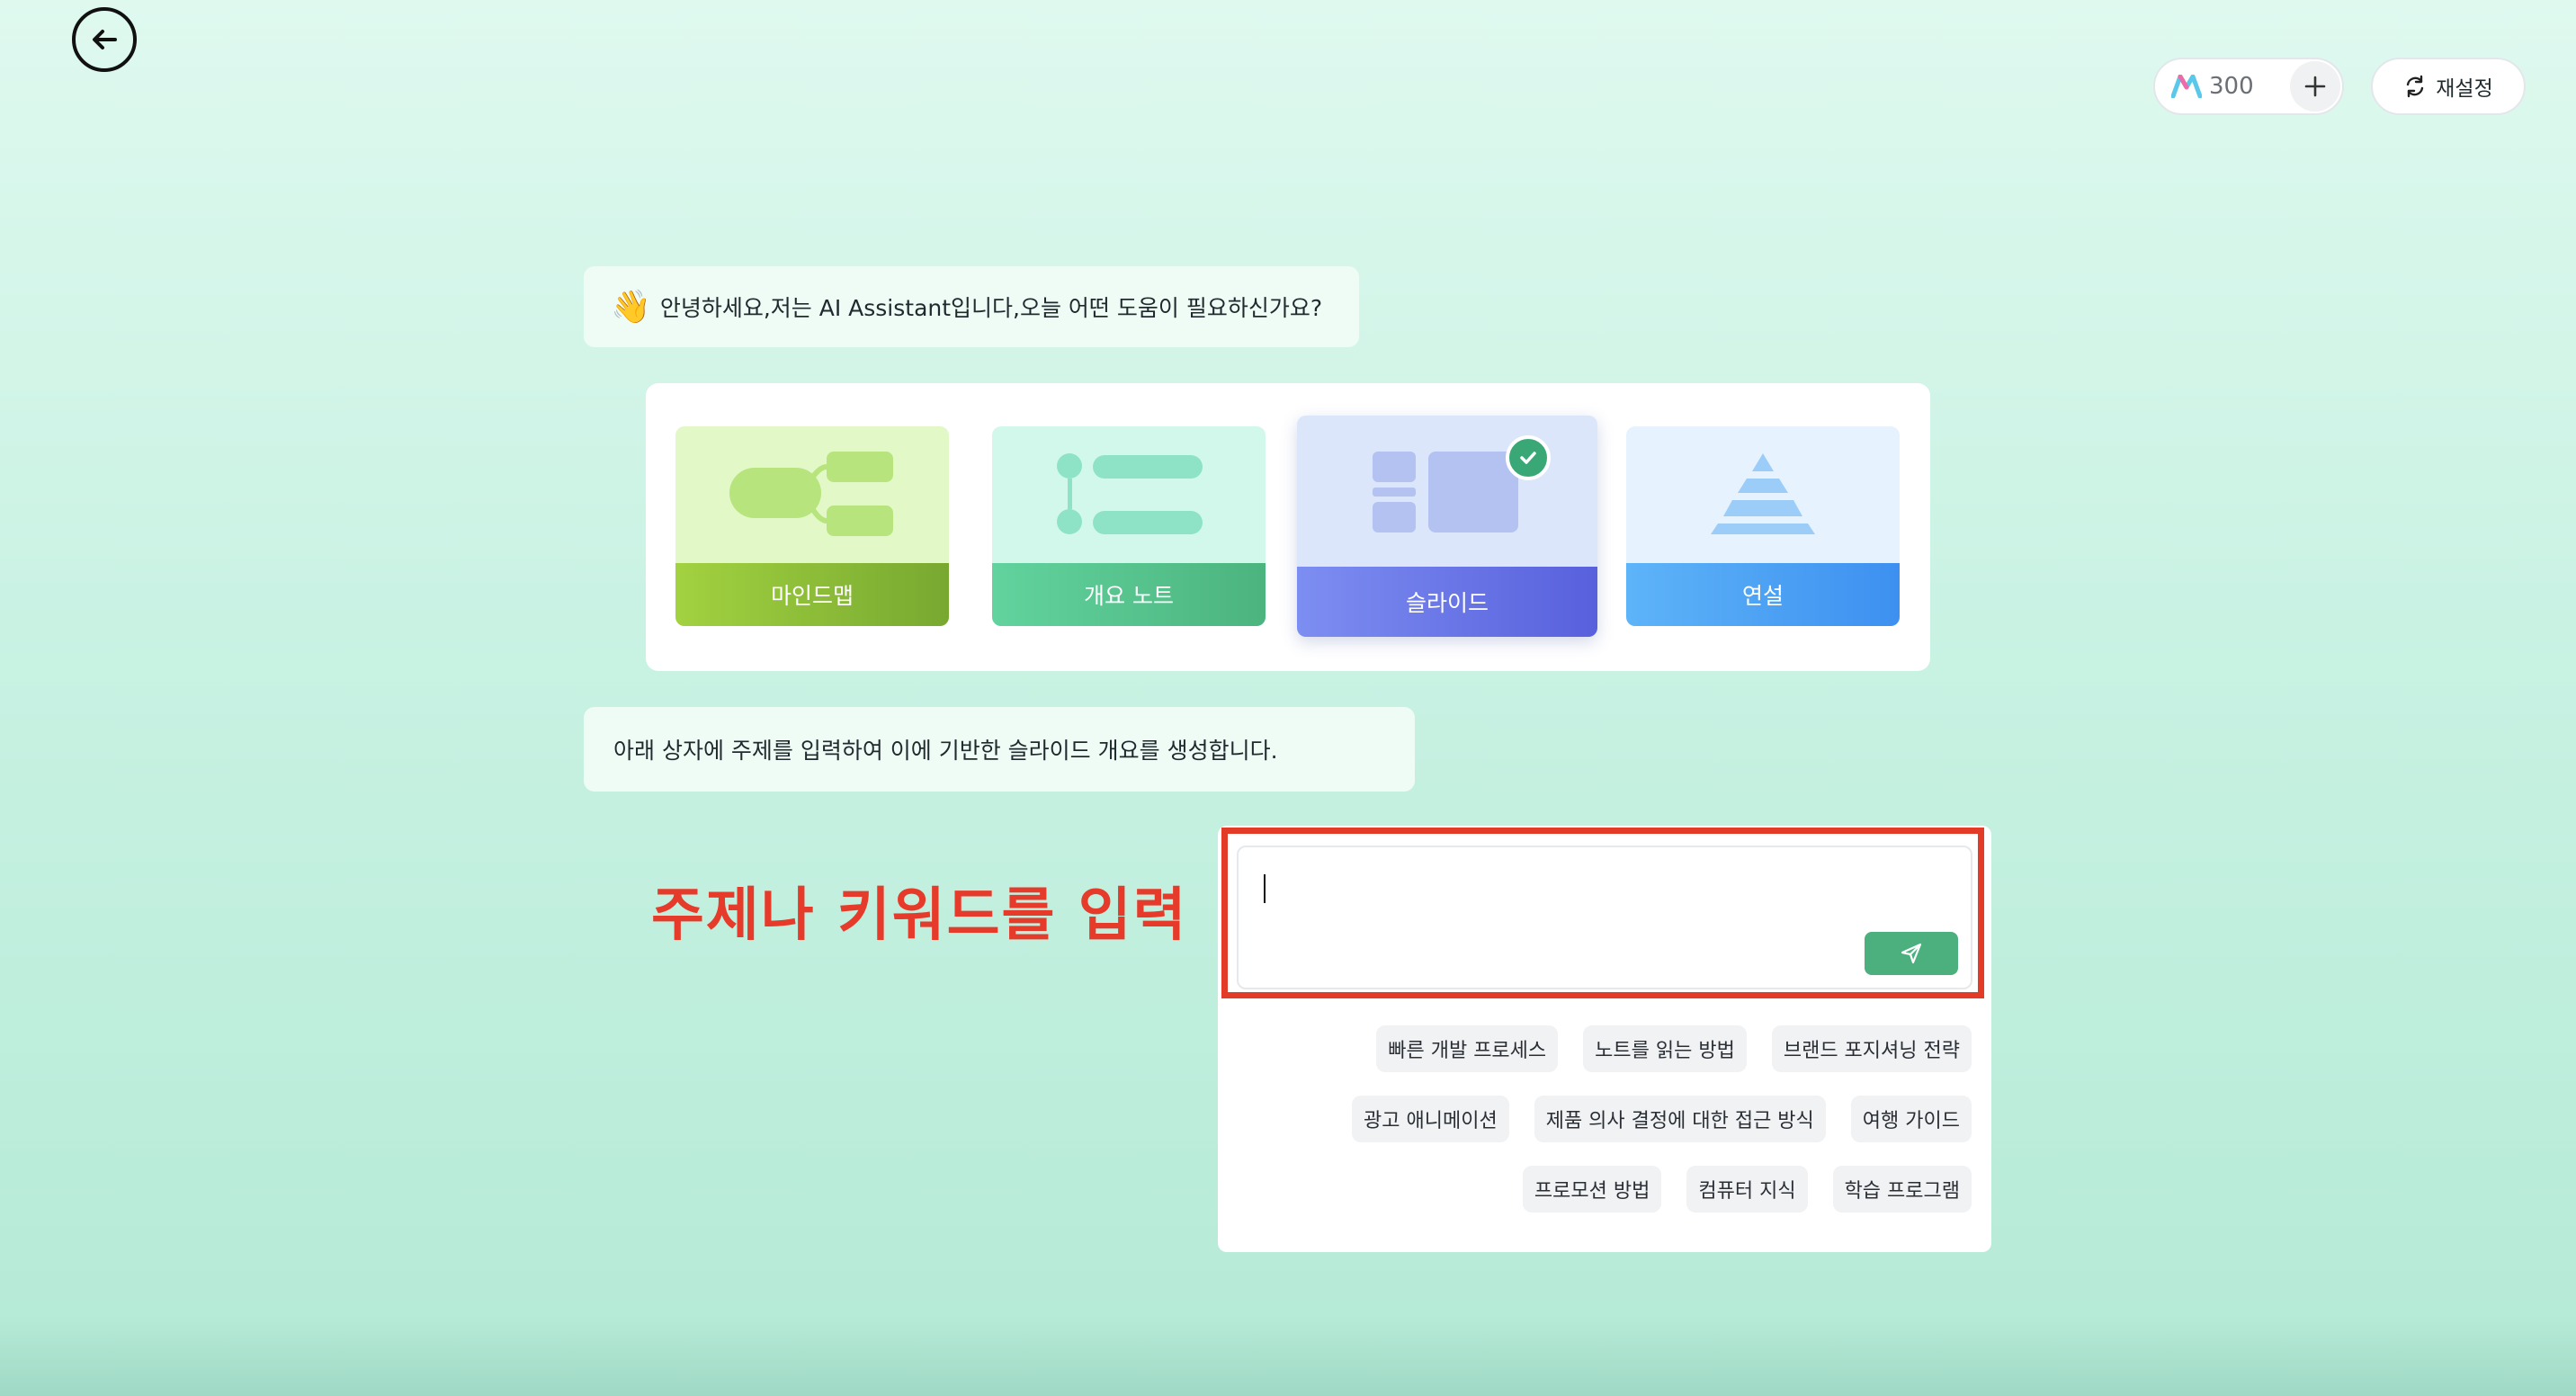 The image size is (2576, 1396). I want to click on mode-label-slides: 슬라이드, so click(1447, 602).